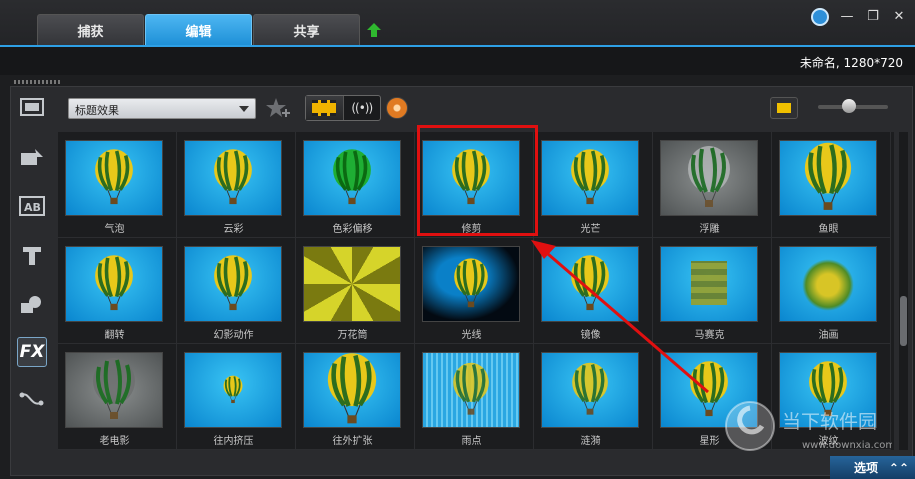 This screenshot has height=479, width=915. I want to click on title-ab-icon: AB, so click(32, 206).